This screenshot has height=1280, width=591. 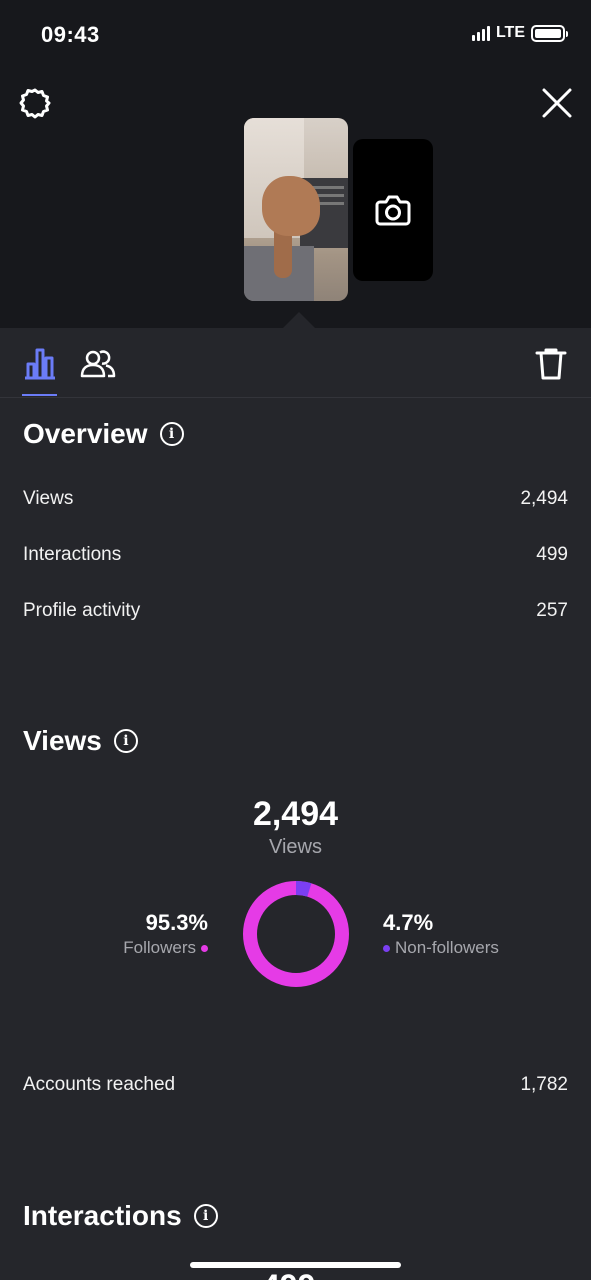 I want to click on overview-row-interactions: Interactions 499, so click(x=295, y=555).